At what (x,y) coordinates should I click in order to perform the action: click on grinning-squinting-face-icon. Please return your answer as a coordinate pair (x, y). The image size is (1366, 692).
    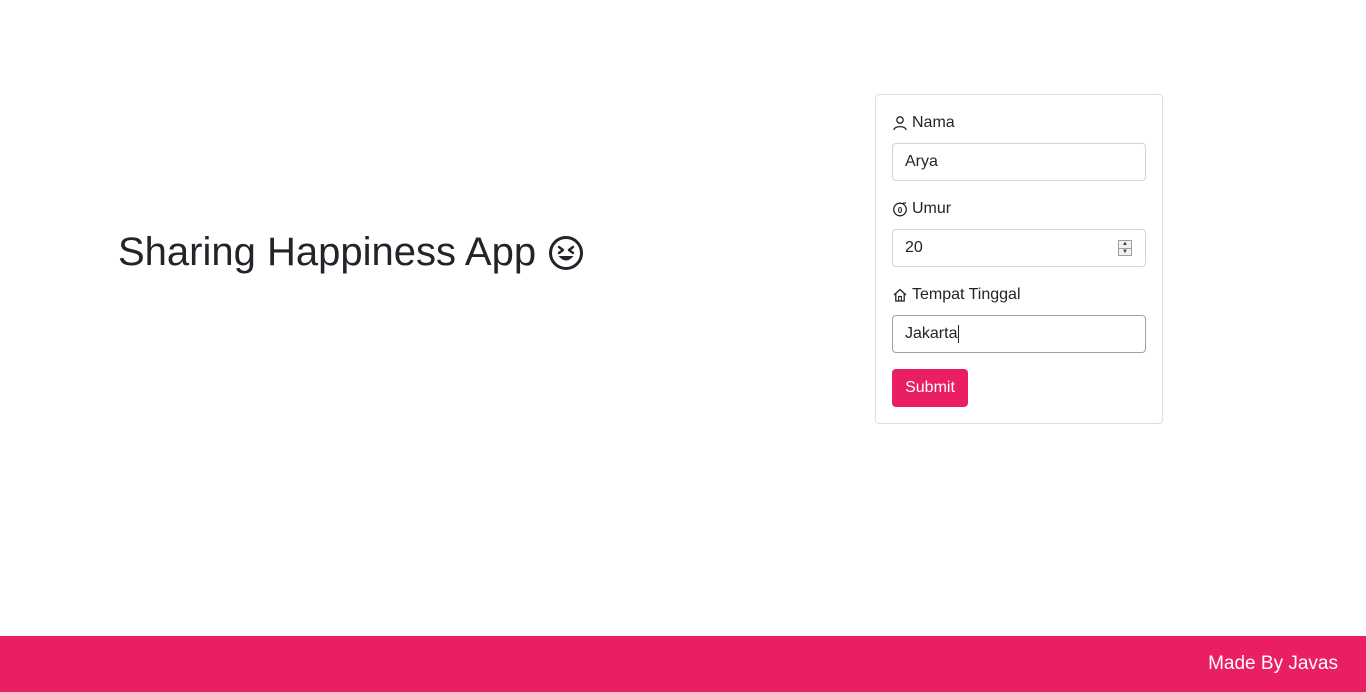
    Looking at the image, I should click on (566, 252).